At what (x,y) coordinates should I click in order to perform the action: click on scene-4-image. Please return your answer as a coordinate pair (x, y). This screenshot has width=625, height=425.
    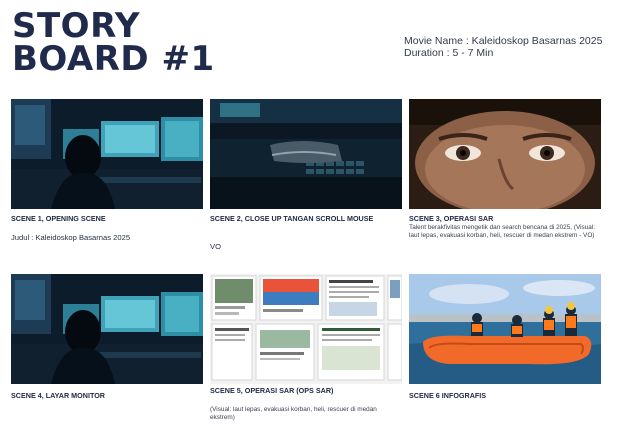
    Looking at the image, I should click on (107, 329).